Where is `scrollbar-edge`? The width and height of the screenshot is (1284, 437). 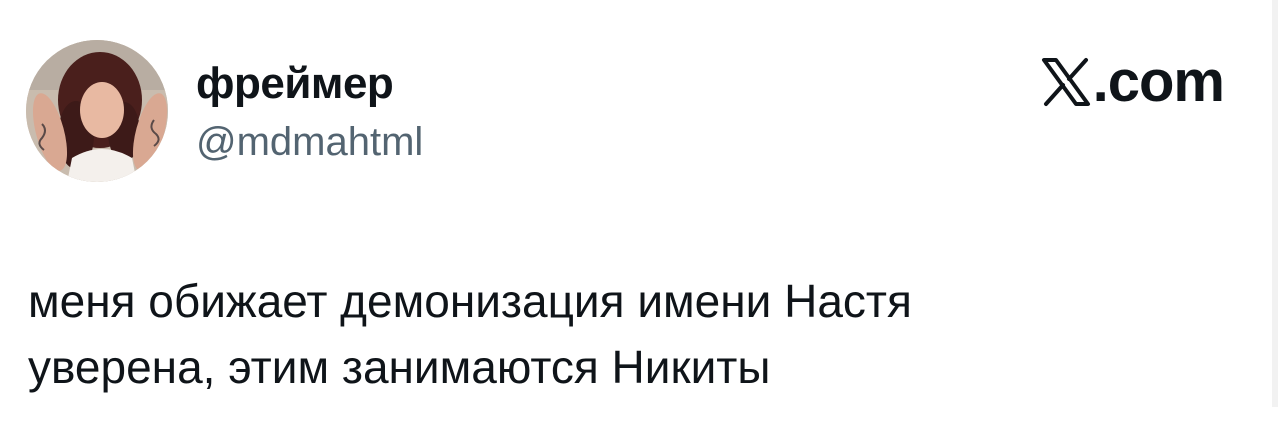
scrollbar-edge is located at coordinates (1275, 203).